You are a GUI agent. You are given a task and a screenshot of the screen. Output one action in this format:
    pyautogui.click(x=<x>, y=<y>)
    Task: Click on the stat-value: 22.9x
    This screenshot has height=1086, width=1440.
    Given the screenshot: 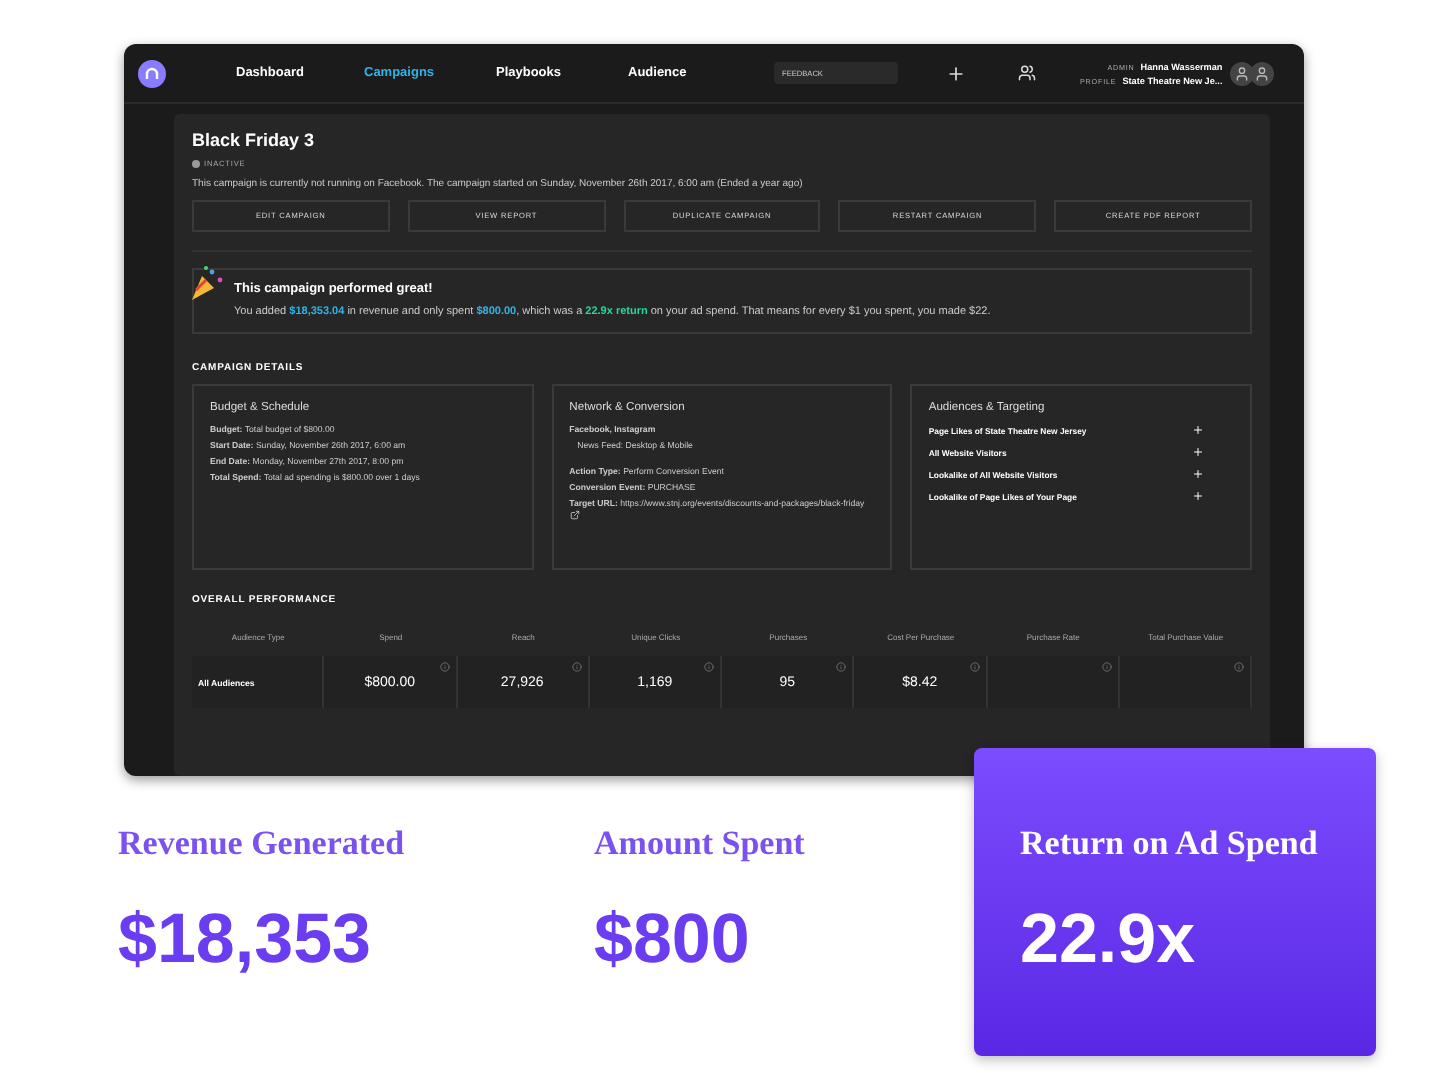 What is the action you would take?
    pyautogui.click(x=1109, y=940)
    